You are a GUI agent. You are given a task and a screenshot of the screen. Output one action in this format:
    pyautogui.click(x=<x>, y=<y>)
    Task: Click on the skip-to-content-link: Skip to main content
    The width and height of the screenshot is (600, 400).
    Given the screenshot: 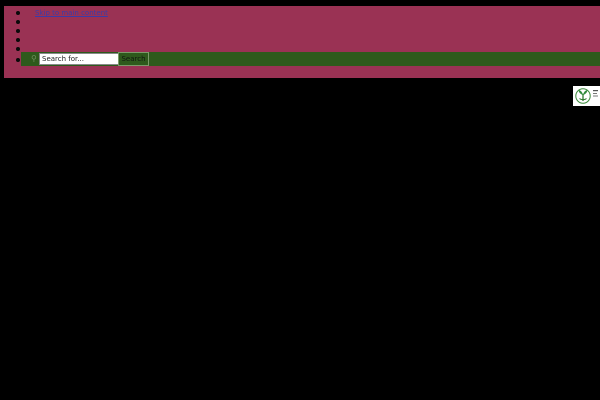 What is the action you would take?
    pyautogui.click(x=71, y=13)
    